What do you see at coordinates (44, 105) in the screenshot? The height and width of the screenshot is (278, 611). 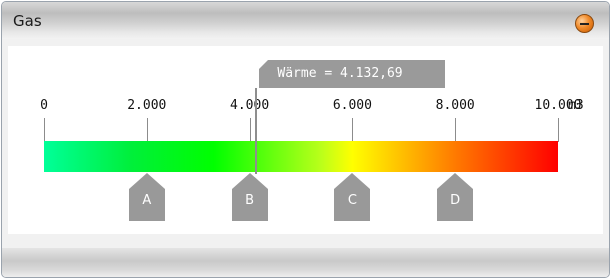 I see `tick-label: 0` at bounding box center [44, 105].